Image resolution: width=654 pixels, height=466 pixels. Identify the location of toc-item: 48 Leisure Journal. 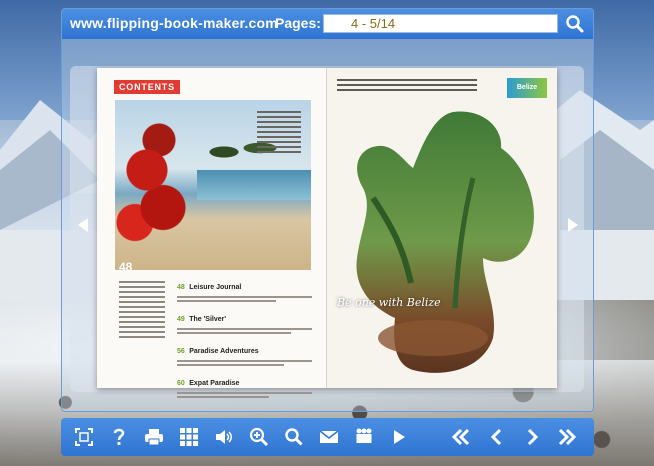
(248, 289).